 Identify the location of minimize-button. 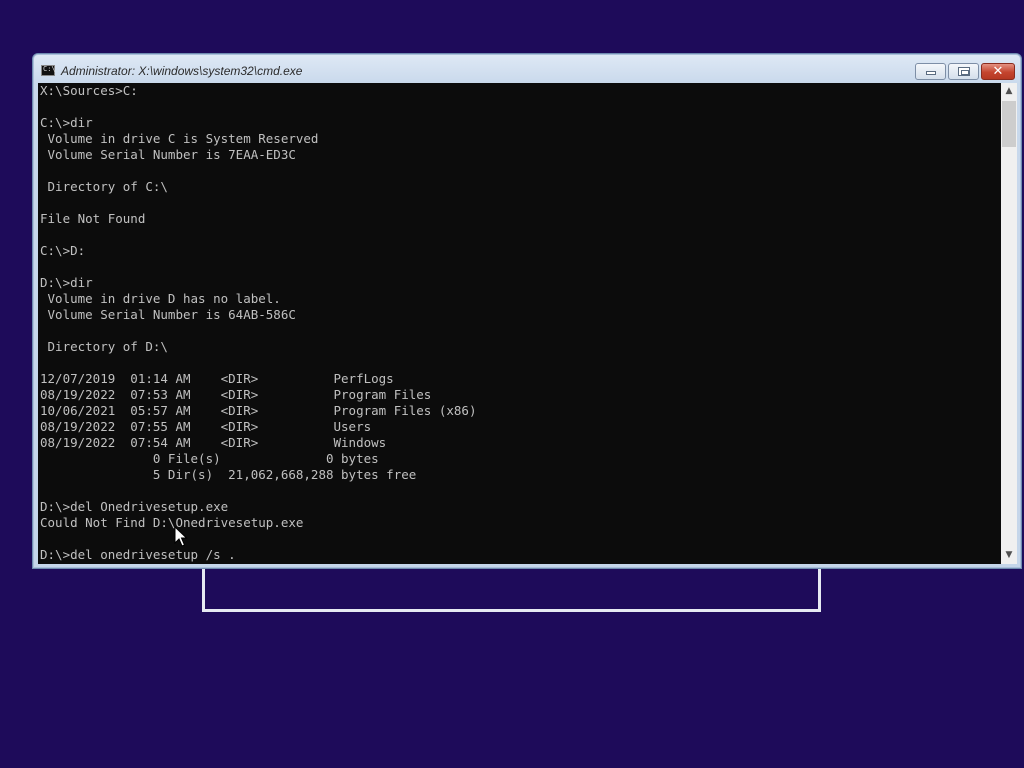
(930, 71).